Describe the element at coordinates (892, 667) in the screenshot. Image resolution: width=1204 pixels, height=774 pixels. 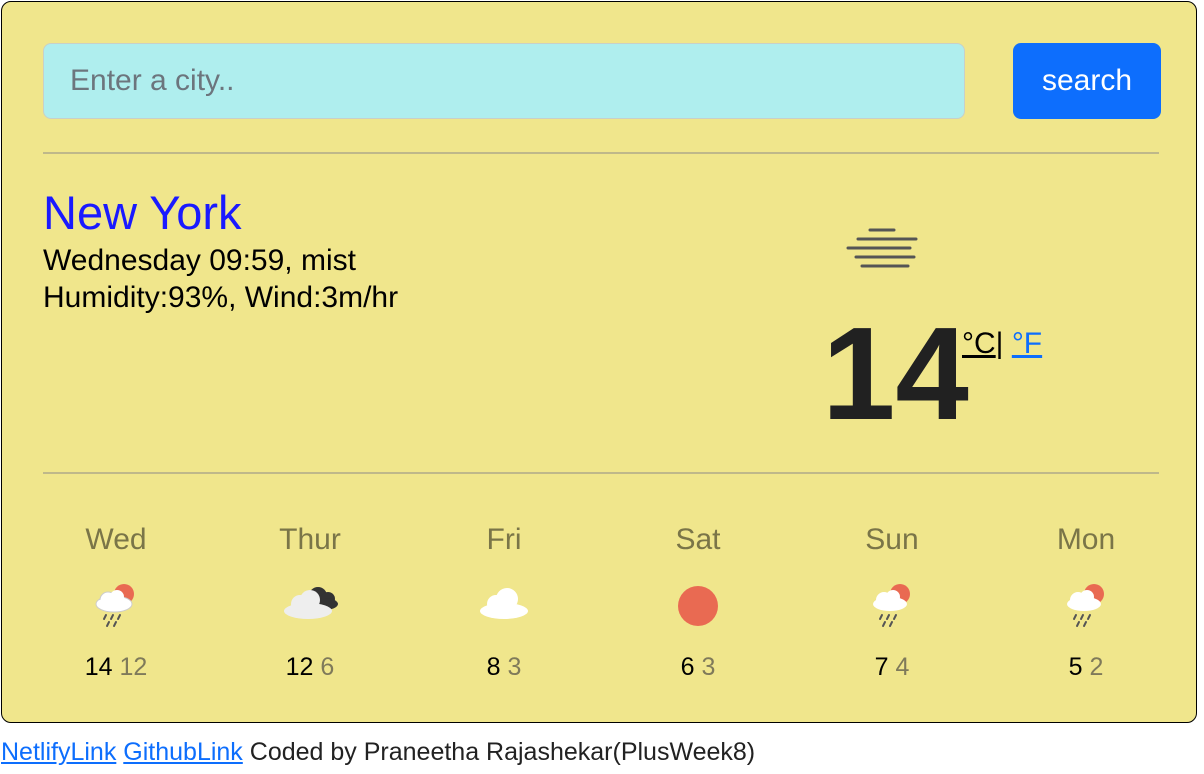
I see `forecast-temps: 7 4` at that location.